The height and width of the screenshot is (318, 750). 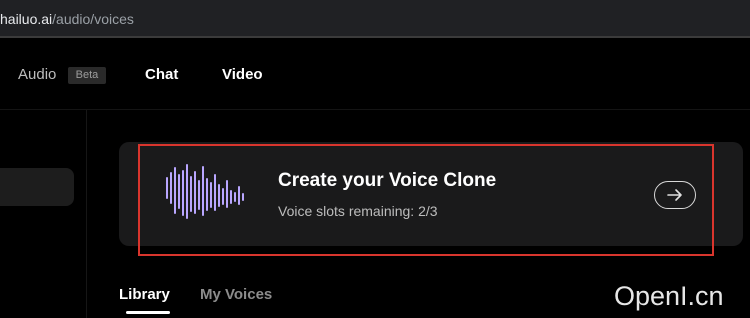 What do you see at coordinates (375, 19) in the screenshot?
I see `browser-url-bar: hailuo.ai/audio/voices` at bounding box center [375, 19].